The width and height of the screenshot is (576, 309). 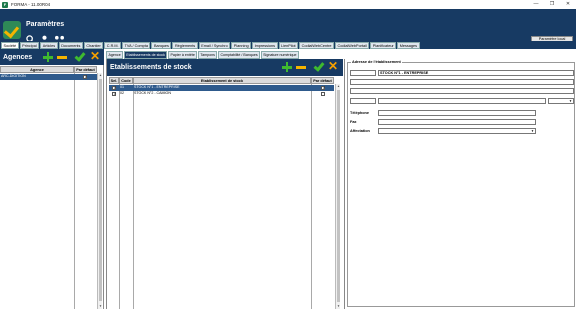 I want to click on tab-principal: Principal, so click(x=29, y=45).